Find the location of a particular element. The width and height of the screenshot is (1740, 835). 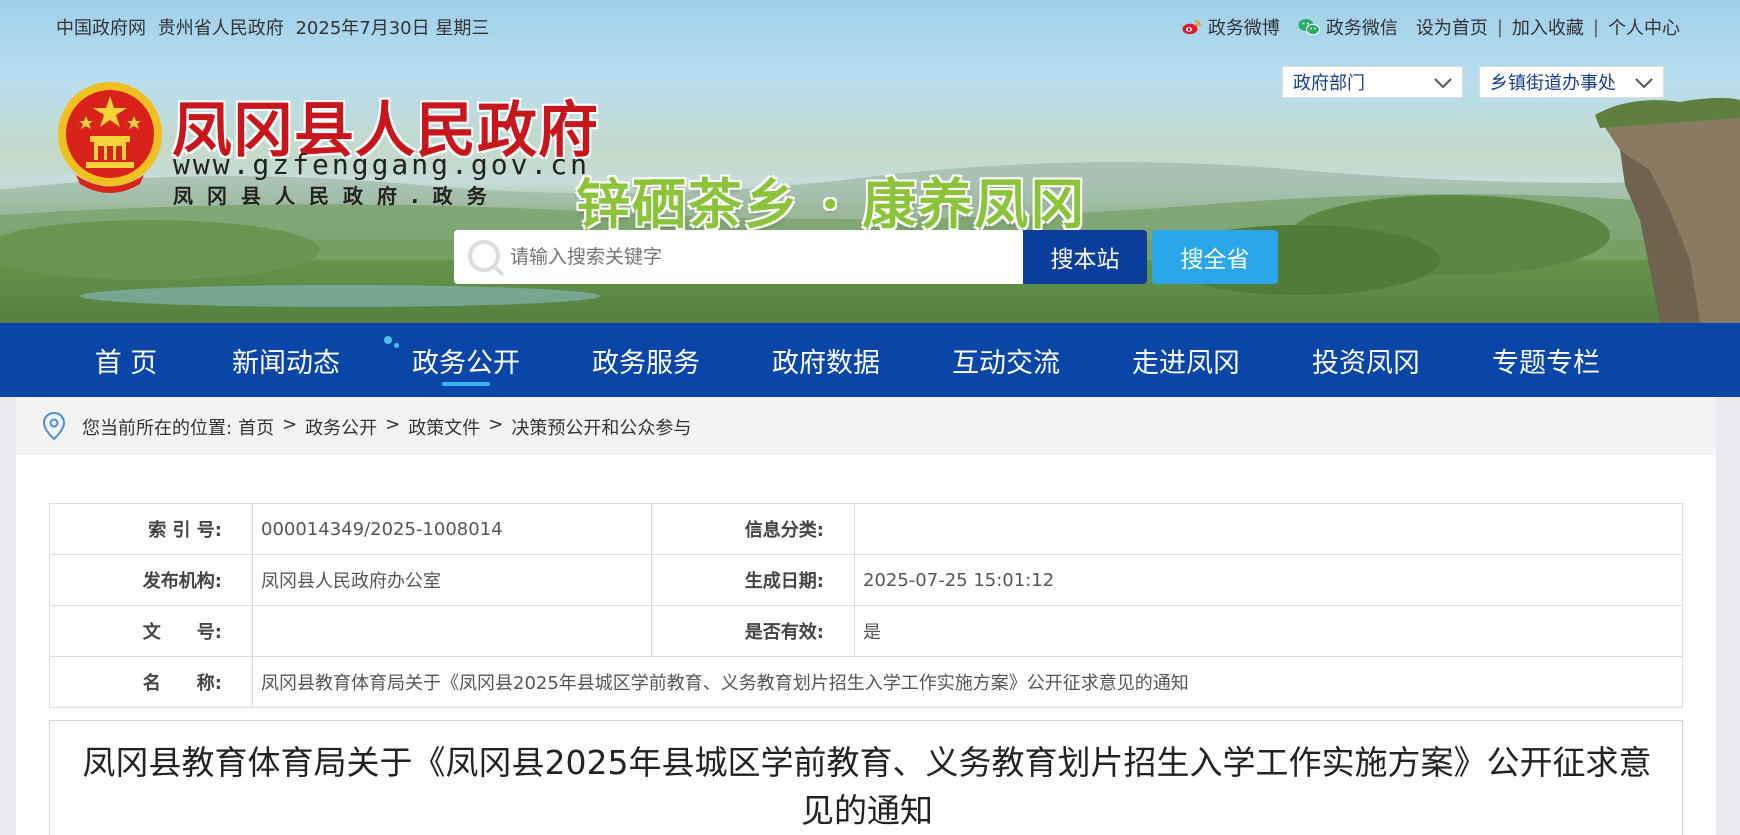

dept-select-value: 政府部门 is located at coordinates (1329, 83).